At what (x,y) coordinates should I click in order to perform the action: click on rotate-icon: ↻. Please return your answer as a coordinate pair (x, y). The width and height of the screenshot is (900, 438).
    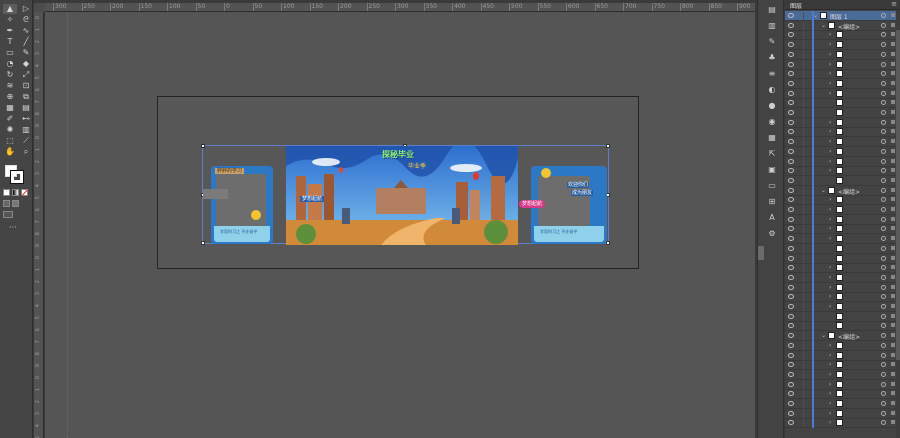
    Looking at the image, I should click on (10, 75).